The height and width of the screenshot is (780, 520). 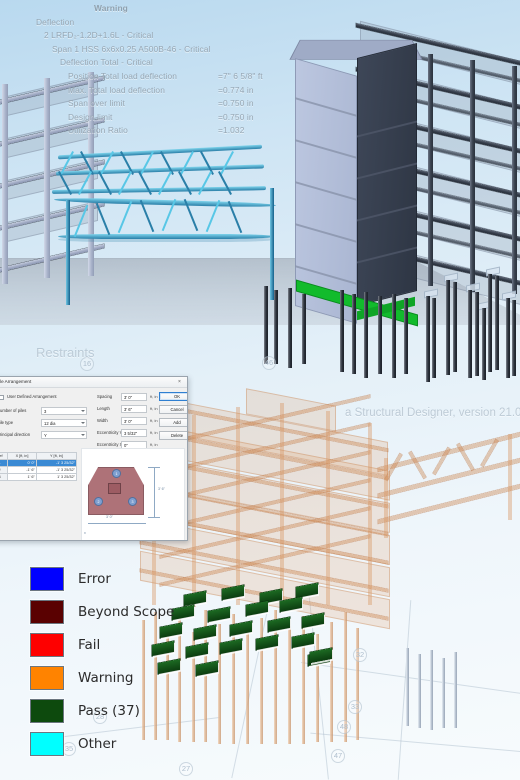 I want to click on pile-group-under-core, so click(x=376, y=345).